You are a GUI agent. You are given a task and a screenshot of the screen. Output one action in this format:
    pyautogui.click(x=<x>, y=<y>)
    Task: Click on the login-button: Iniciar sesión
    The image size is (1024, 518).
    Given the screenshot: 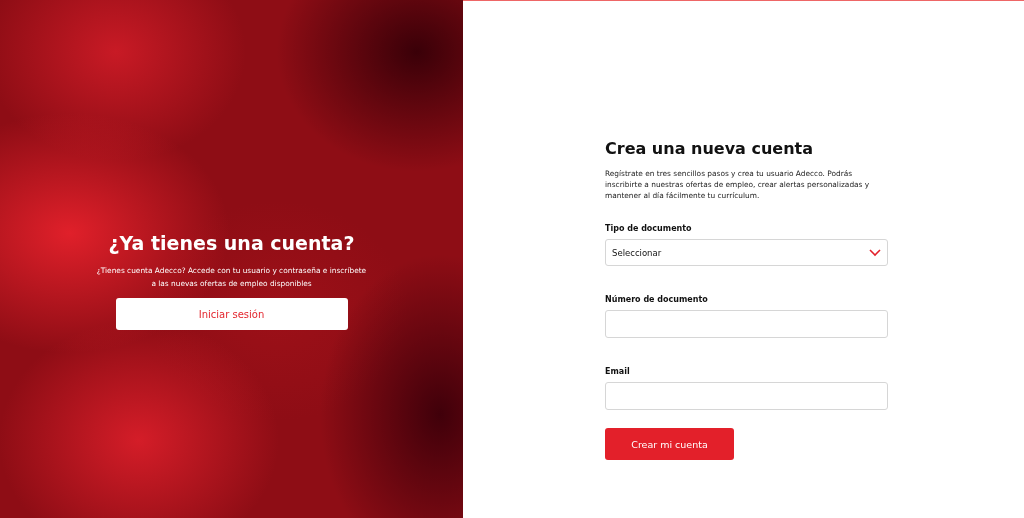 What is the action you would take?
    pyautogui.click(x=231, y=314)
    